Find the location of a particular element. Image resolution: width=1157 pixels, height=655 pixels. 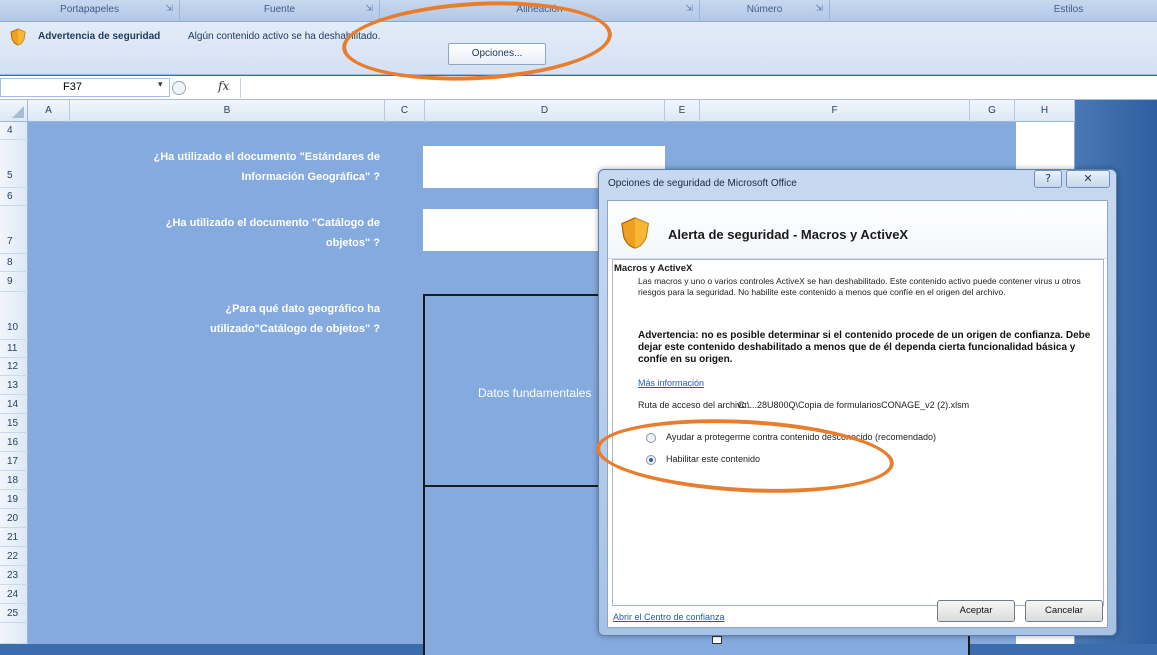

row-header: 10 is located at coordinates (14, 316).